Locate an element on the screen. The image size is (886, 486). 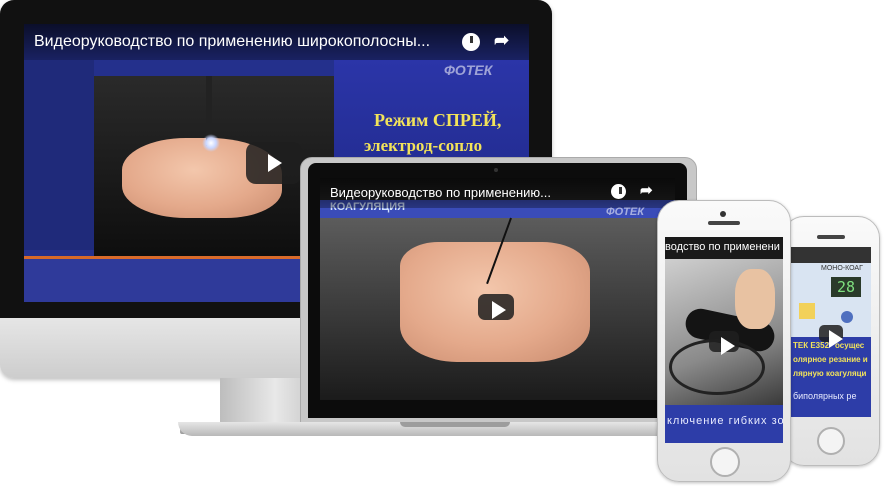
spark is located at coordinates (211, 143).